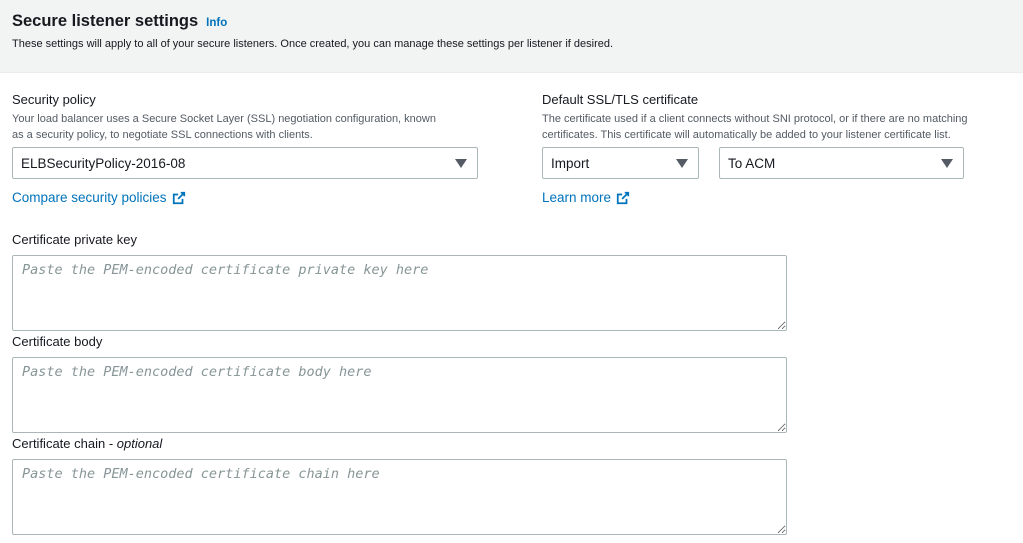 The width and height of the screenshot is (1023, 543). I want to click on certificate-private-key-field-wrap, so click(399, 293).